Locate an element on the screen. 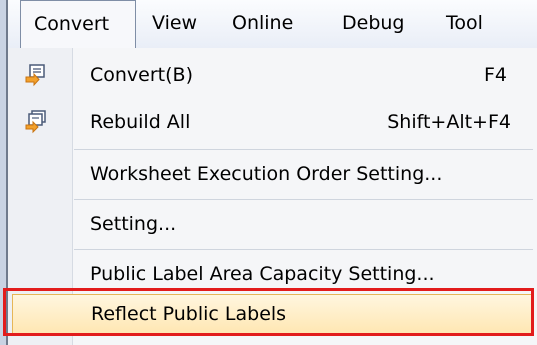 This screenshot has height=345, width=537. menu-debug-label: Debug is located at coordinates (373, 23).